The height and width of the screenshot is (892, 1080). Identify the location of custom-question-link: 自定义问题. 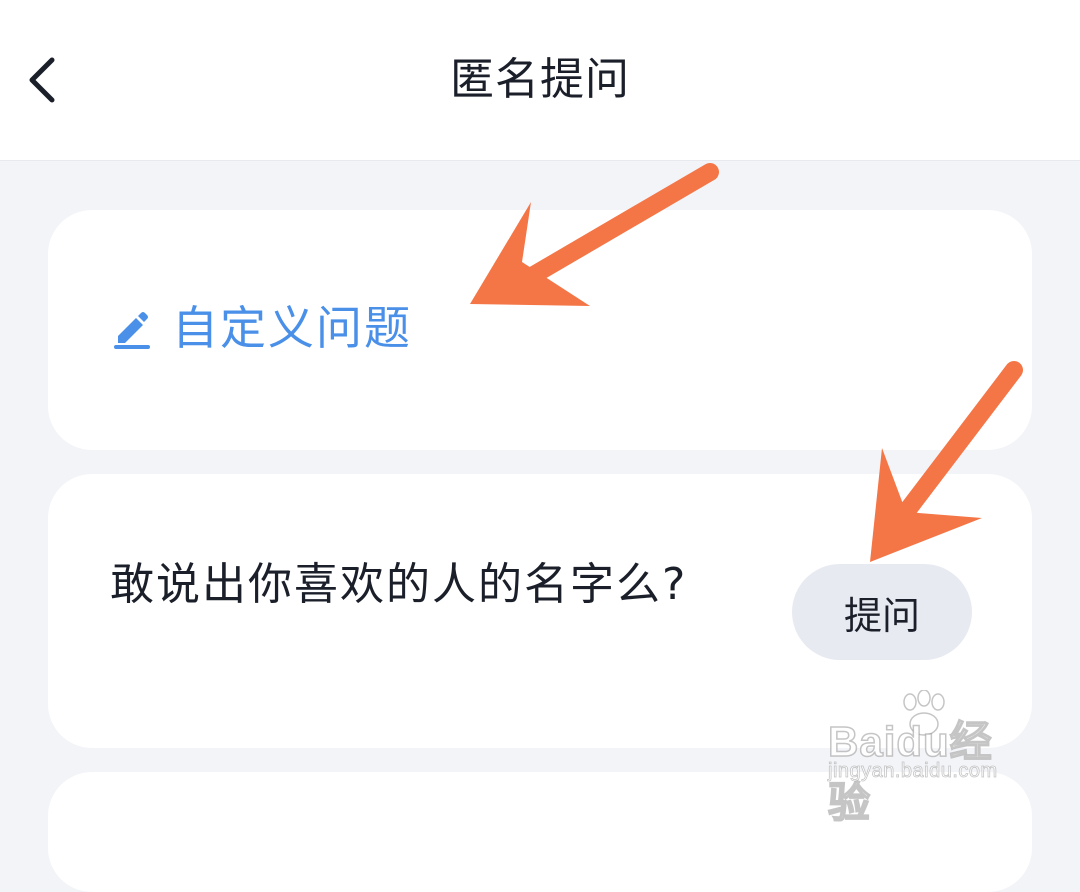
(261, 328).